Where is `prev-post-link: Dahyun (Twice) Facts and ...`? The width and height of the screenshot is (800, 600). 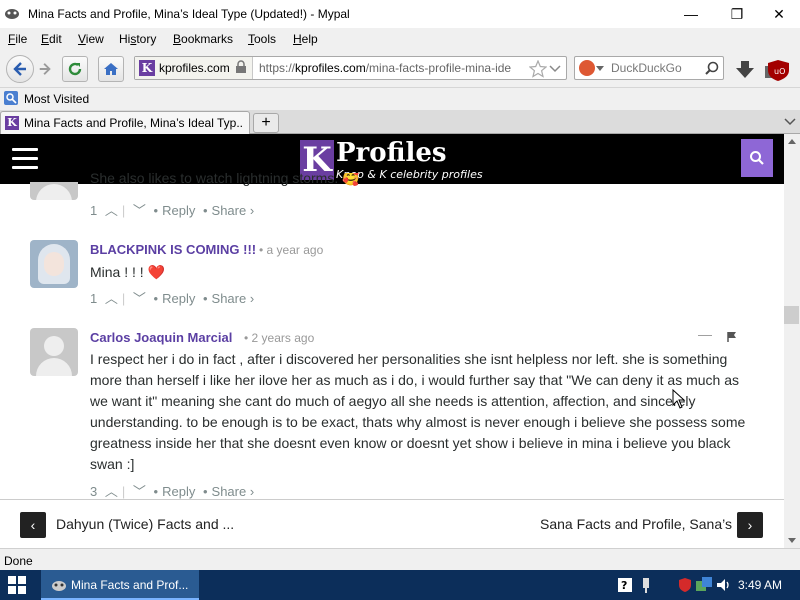 prev-post-link: Dahyun (Twice) Facts and ... is located at coordinates (145, 524).